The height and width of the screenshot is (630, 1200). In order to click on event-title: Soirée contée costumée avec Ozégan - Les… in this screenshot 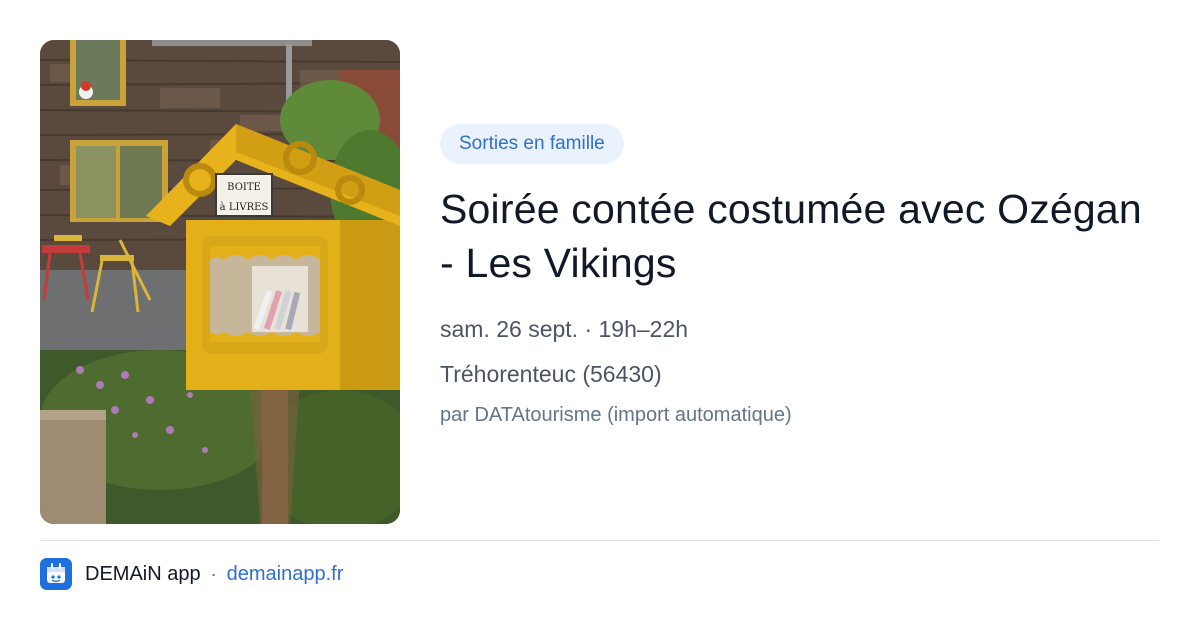, I will do `click(800, 236)`.